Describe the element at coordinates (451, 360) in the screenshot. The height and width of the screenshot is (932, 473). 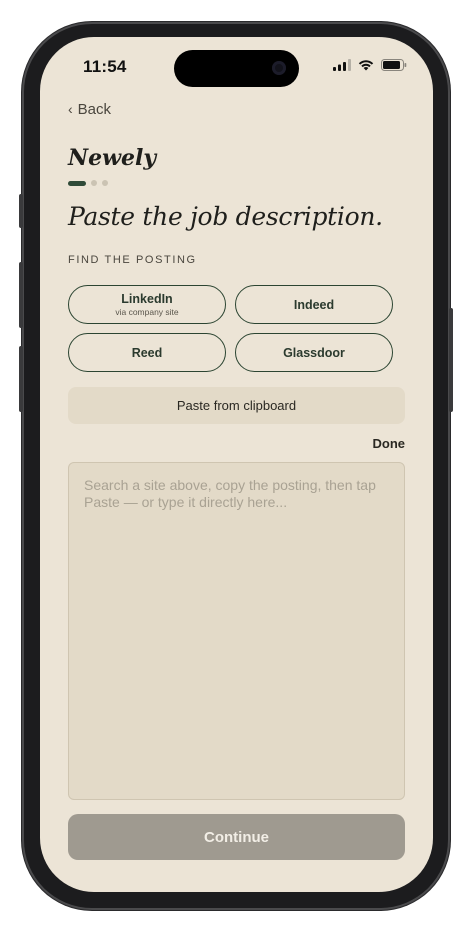
I see `power-button` at that location.